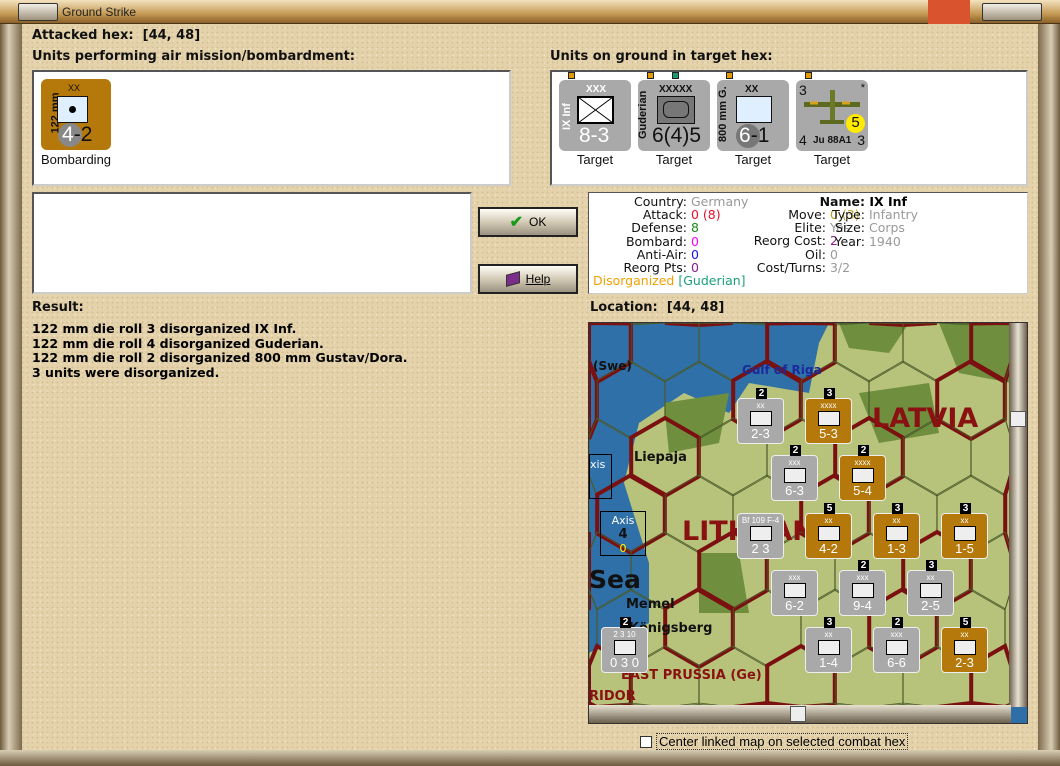  I want to click on map-unit-counter: Bf 109 F-4 2 3, so click(760, 536).